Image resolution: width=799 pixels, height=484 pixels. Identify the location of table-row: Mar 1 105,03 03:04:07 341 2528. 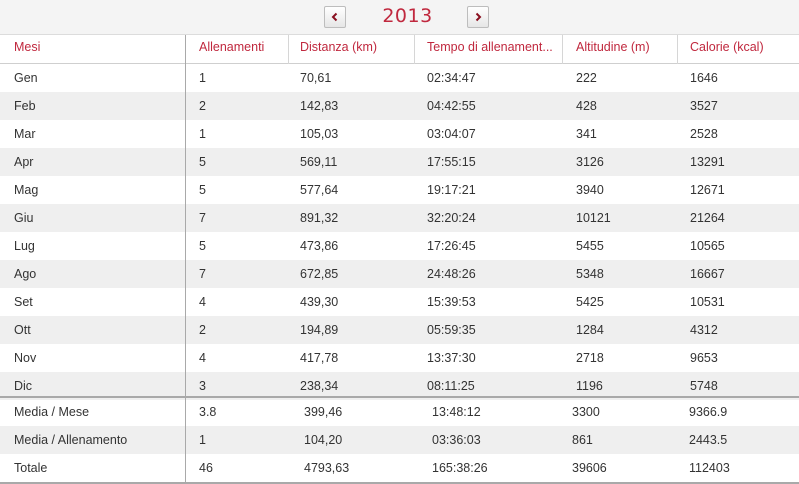
(399, 134).